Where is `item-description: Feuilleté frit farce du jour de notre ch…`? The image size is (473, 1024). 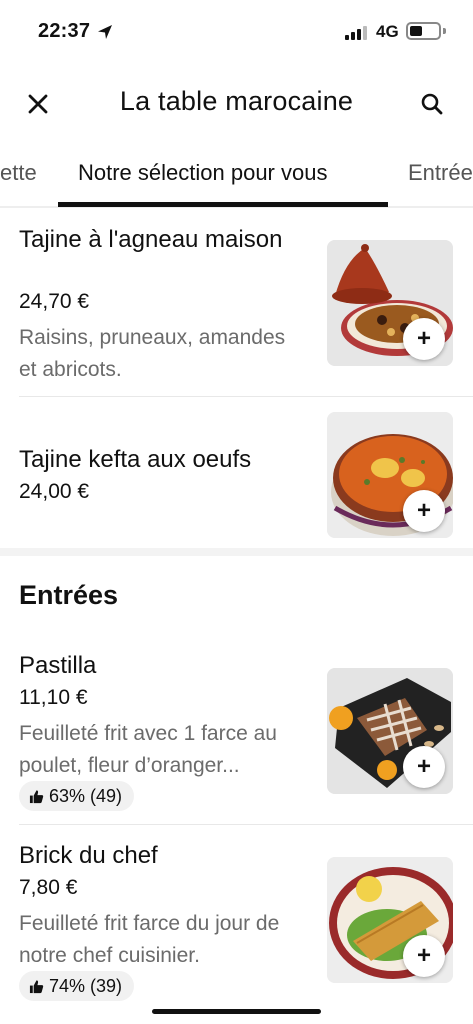
item-description: Feuilleté frit farce du jour de notre ch… is located at coordinates (149, 939).